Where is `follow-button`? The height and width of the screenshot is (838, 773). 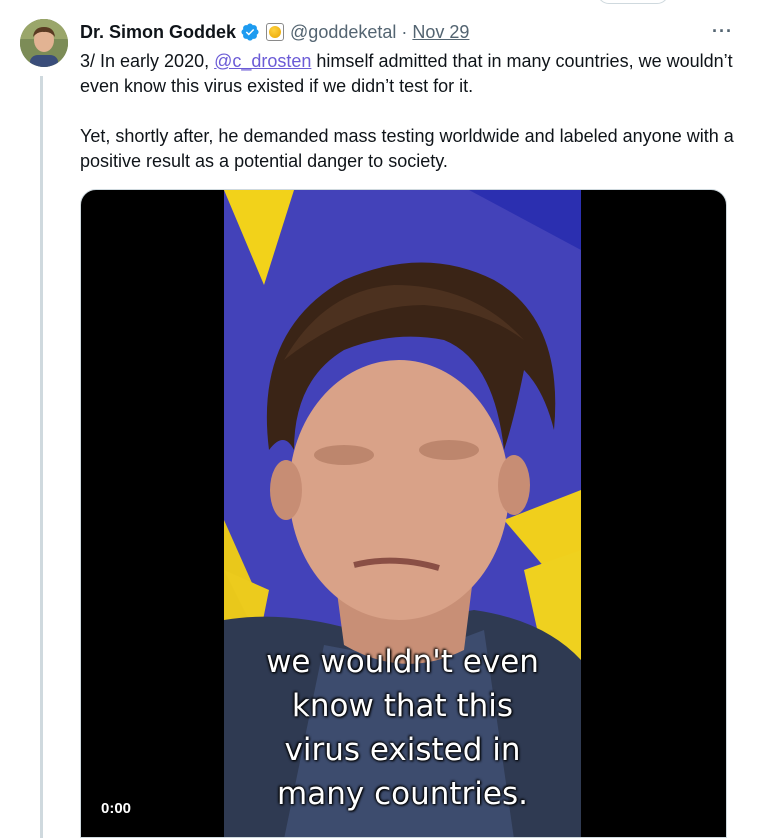 follow-button is located at coordinates (633, 2).